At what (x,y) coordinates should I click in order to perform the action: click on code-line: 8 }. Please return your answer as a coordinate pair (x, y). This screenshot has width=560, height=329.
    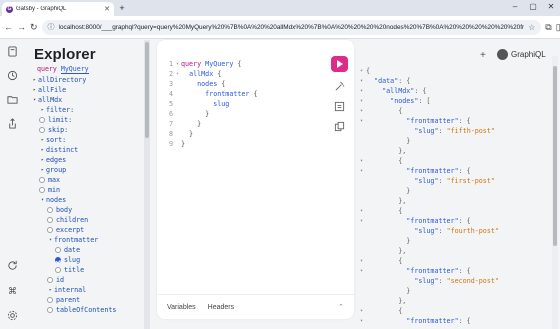
    Looking at the image, I should click on (209, 134).